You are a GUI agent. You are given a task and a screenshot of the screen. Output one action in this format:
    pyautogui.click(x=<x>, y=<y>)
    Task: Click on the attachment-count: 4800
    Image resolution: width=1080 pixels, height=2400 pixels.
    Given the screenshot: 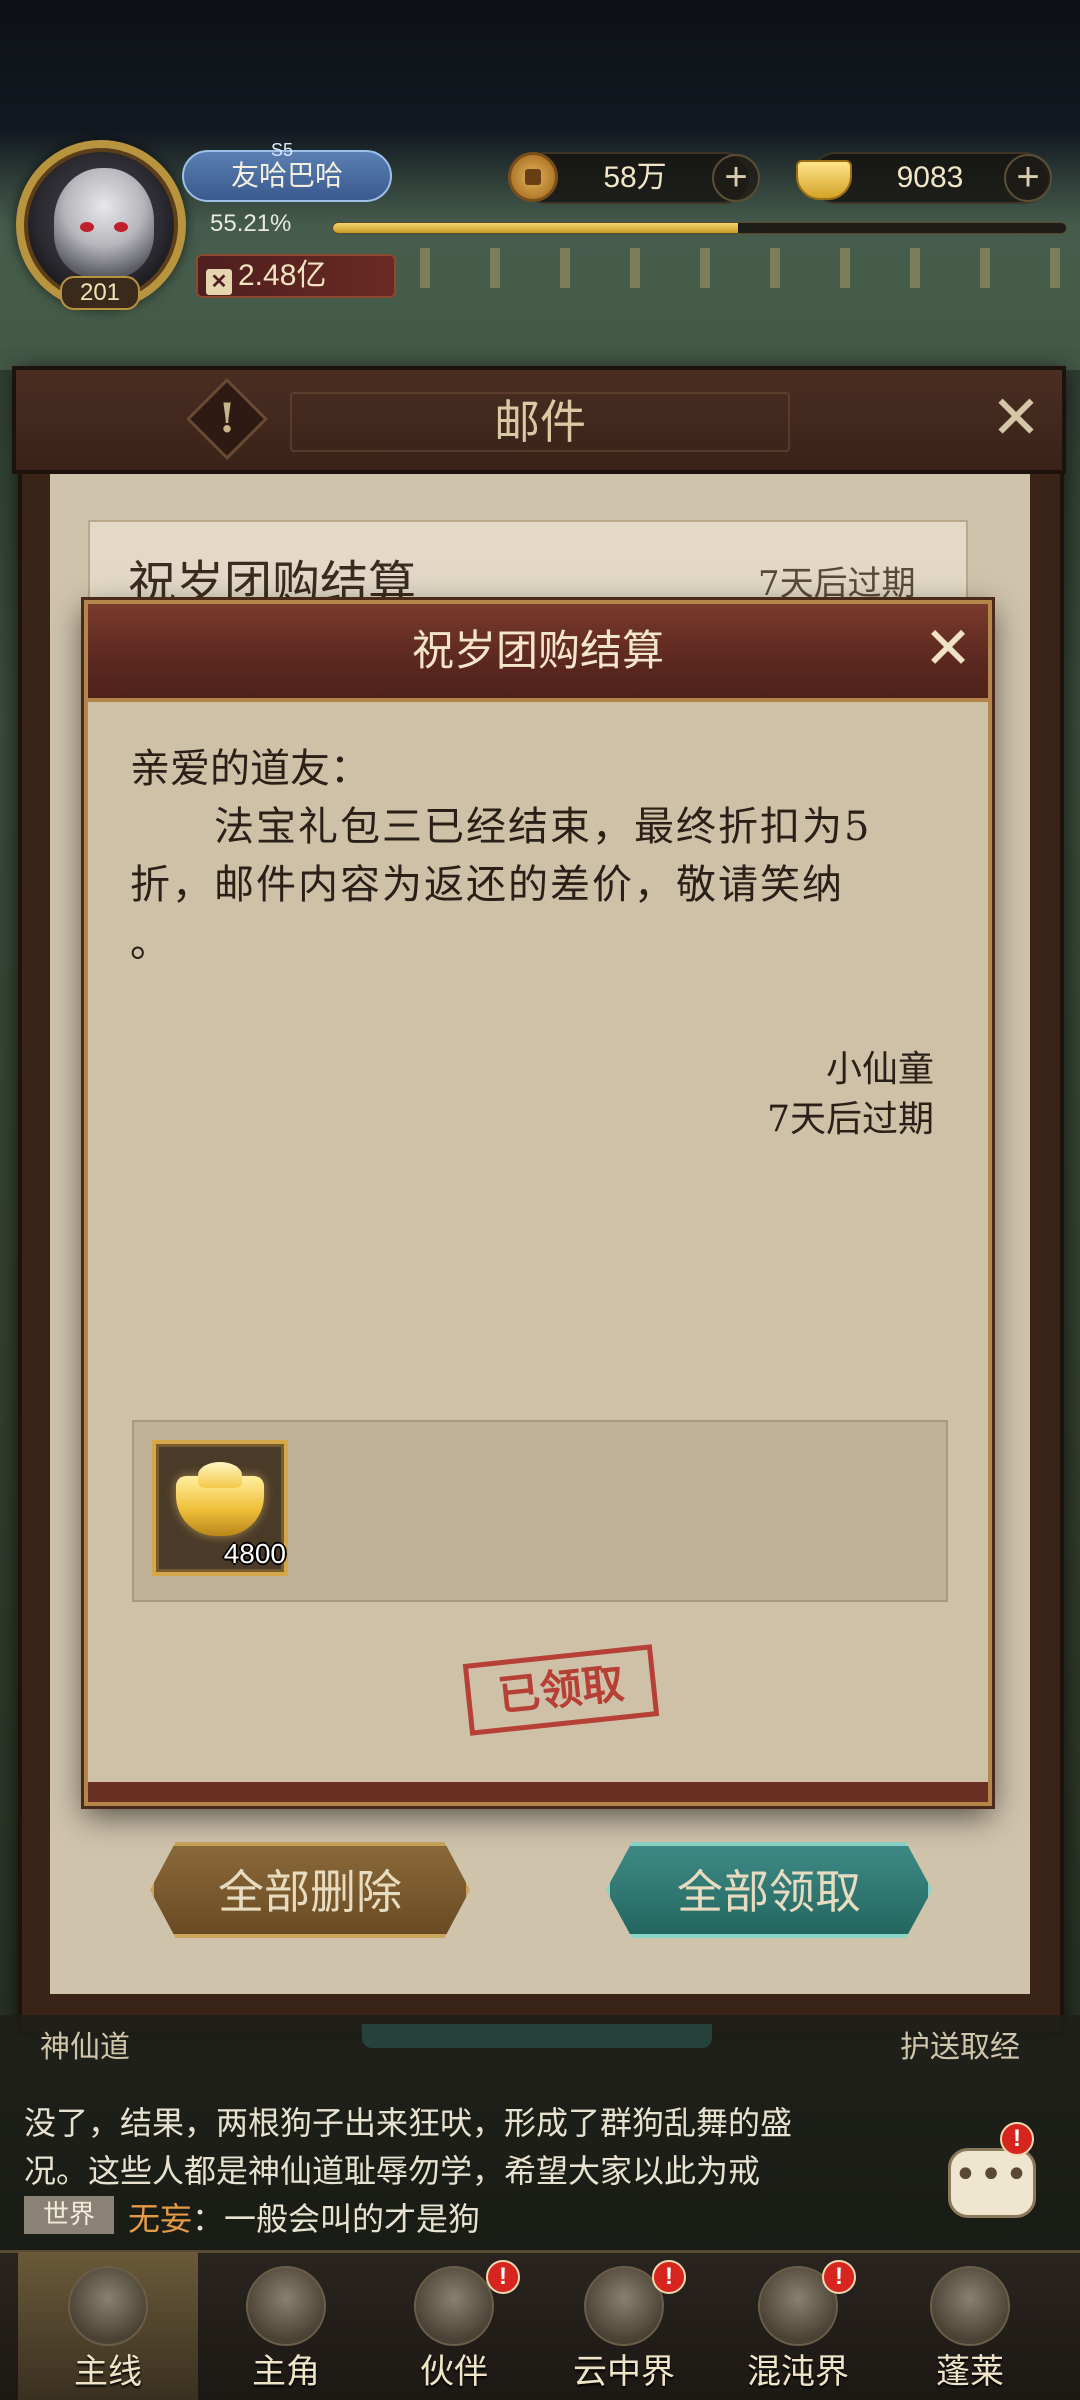 What is the action you would take?
    pyautogui.click(x=254, y=1553)
    